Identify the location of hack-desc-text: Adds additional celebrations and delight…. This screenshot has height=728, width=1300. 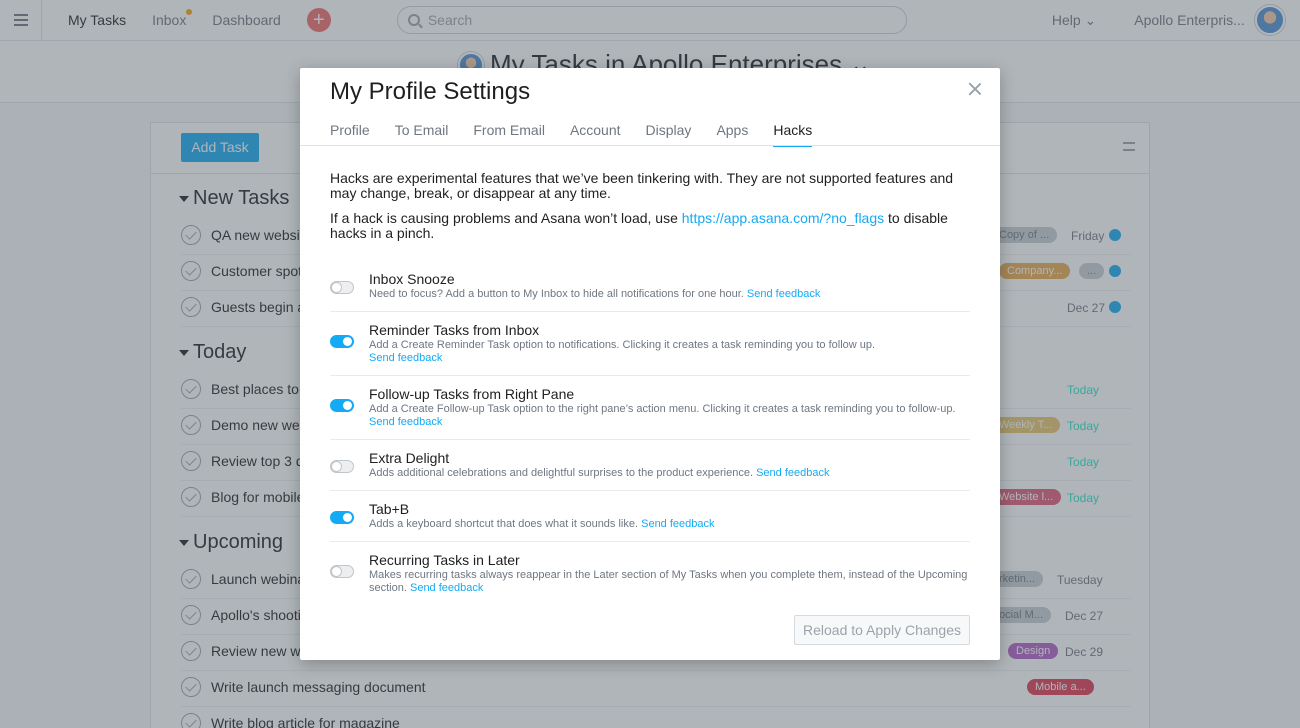
(561, 473).